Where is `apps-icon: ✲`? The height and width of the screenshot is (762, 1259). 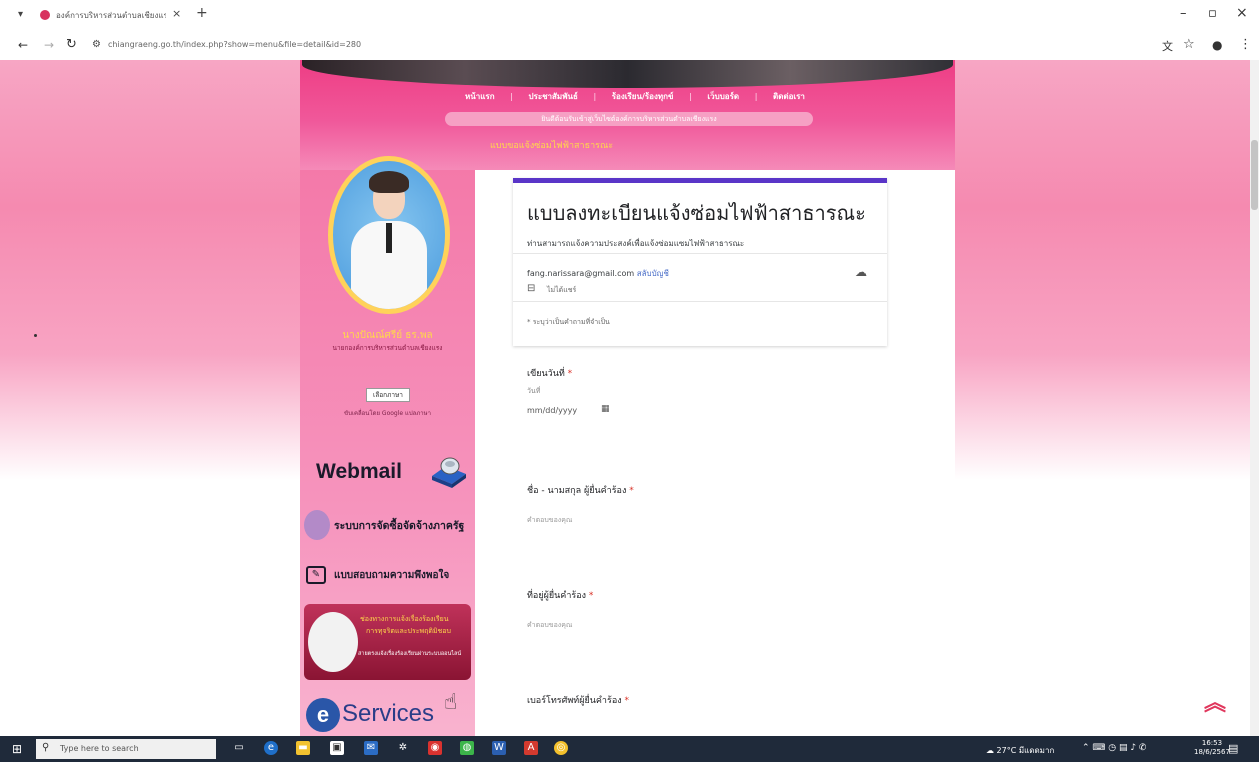
apps-icon: ✲ is located at coordinates (403, 748).